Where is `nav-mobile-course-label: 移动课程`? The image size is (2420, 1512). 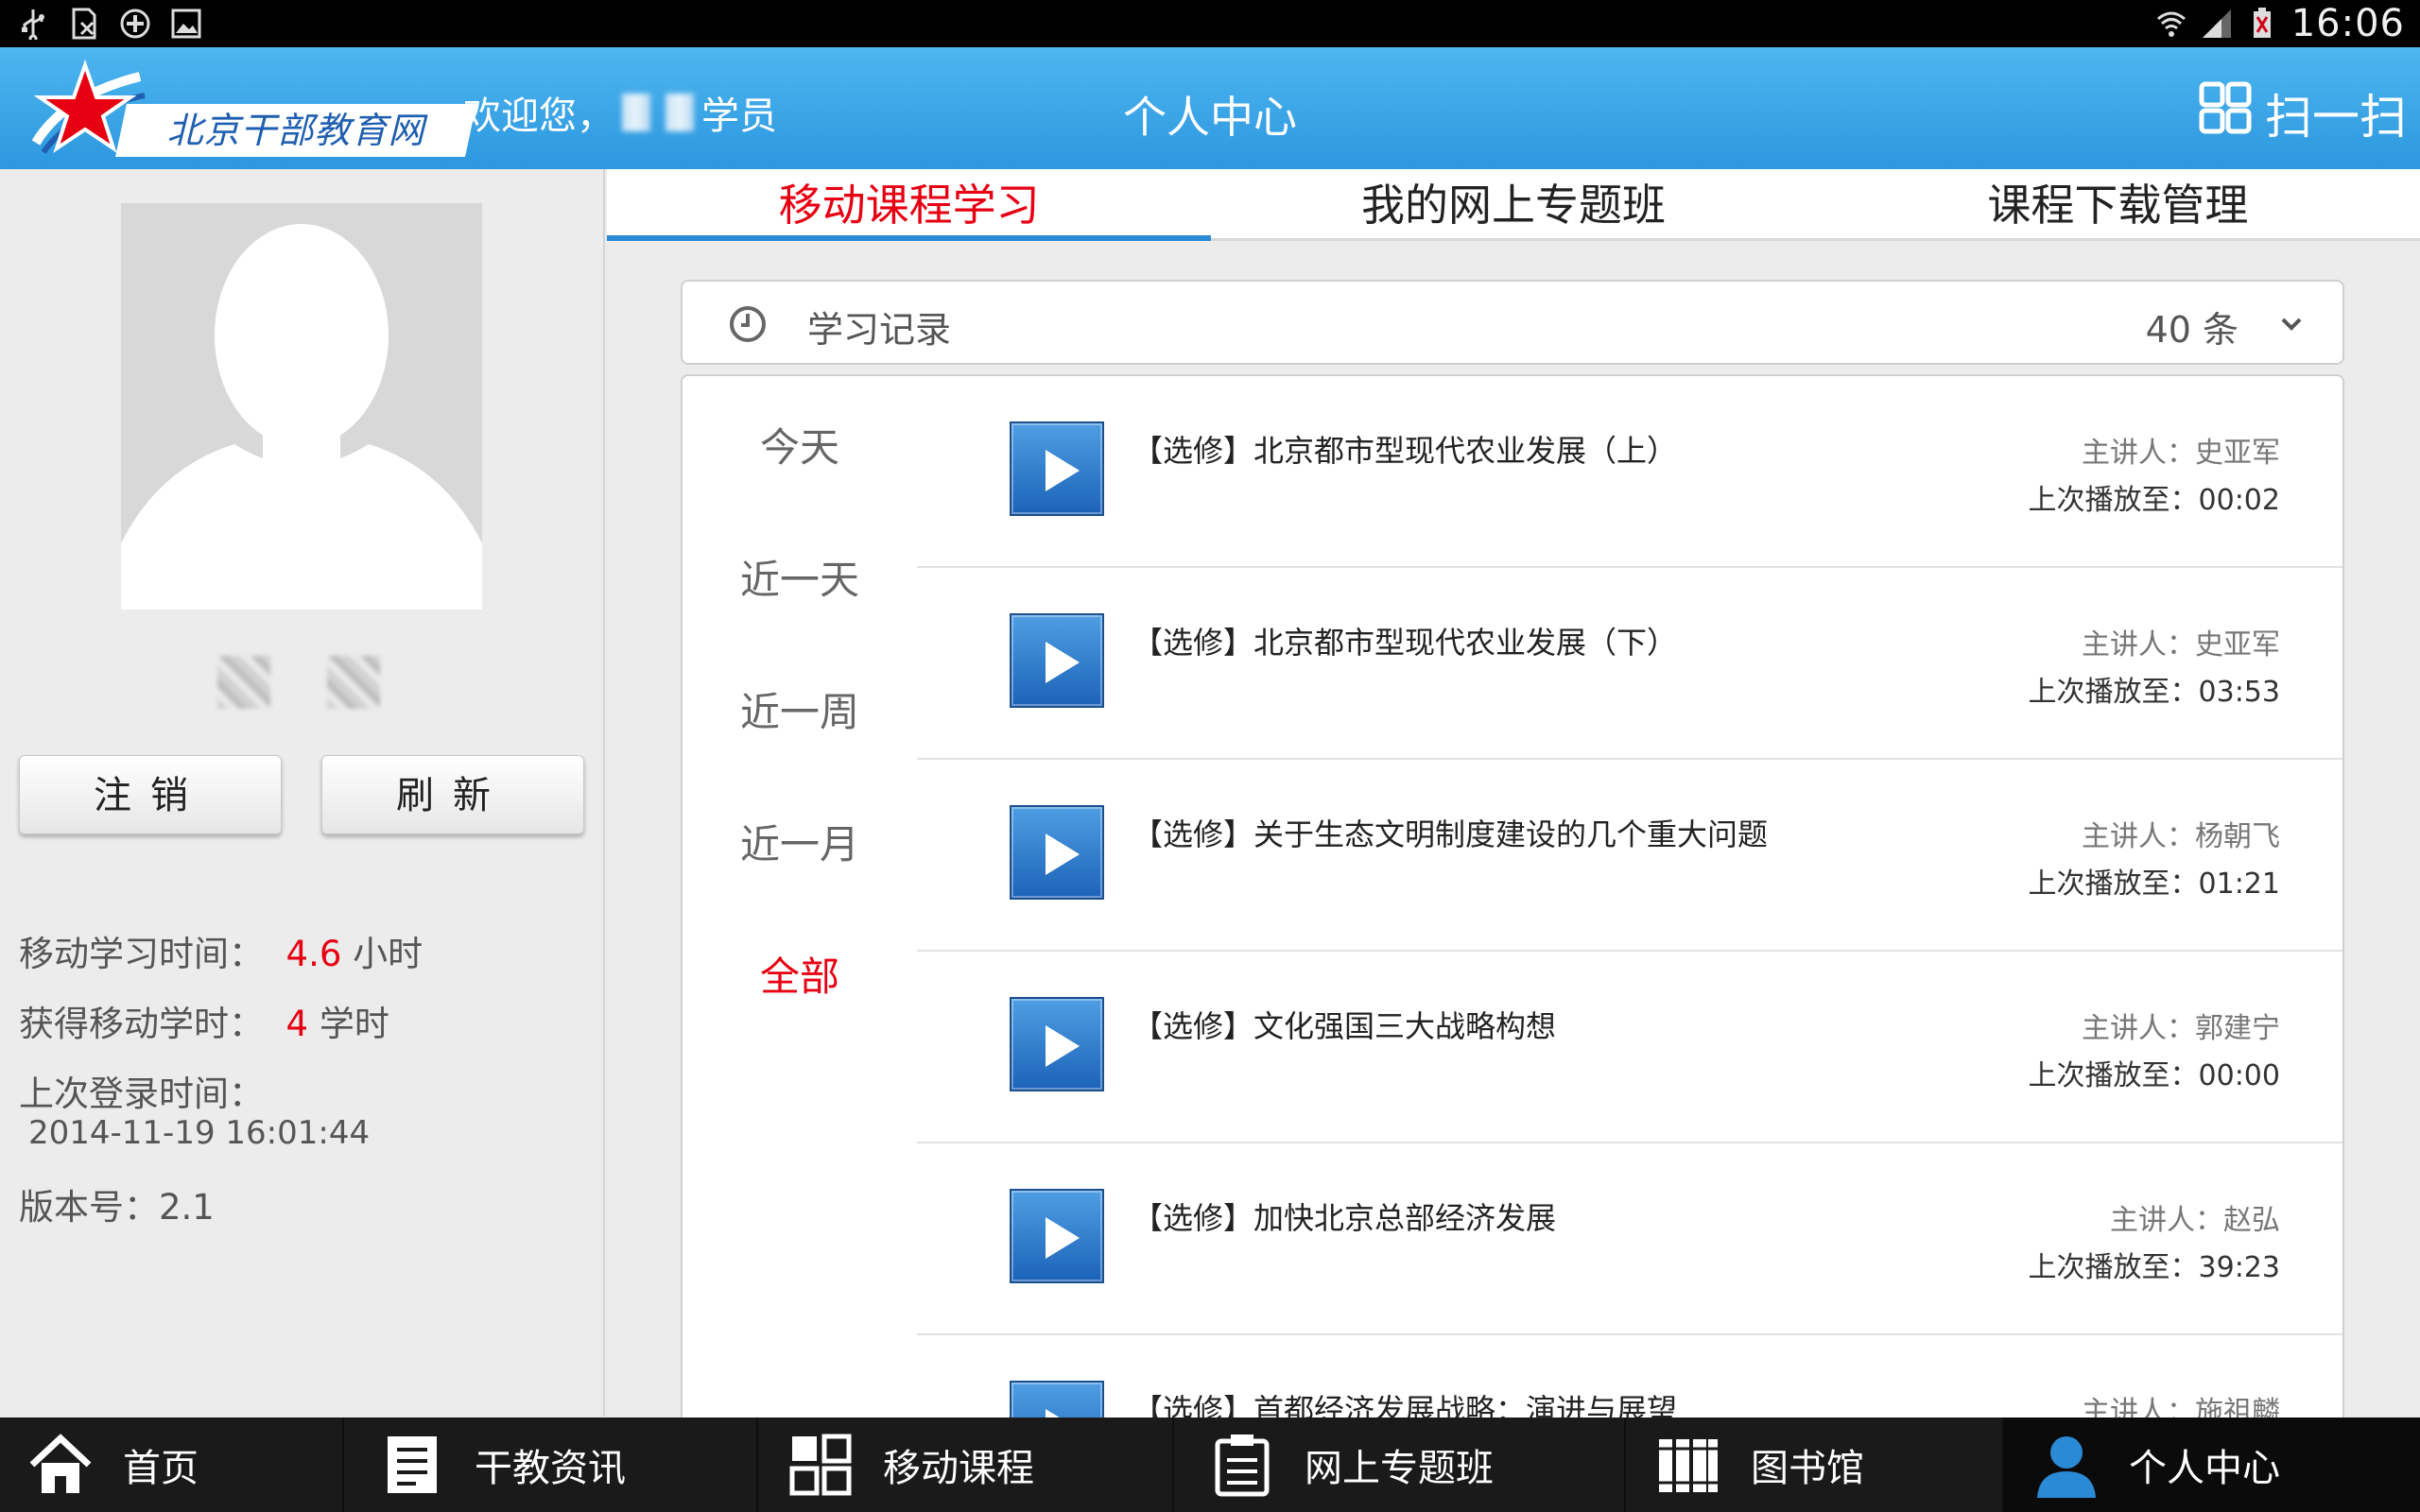 nav-mobile-course-label: 移动课程 is located at coordinates (959, 1468).